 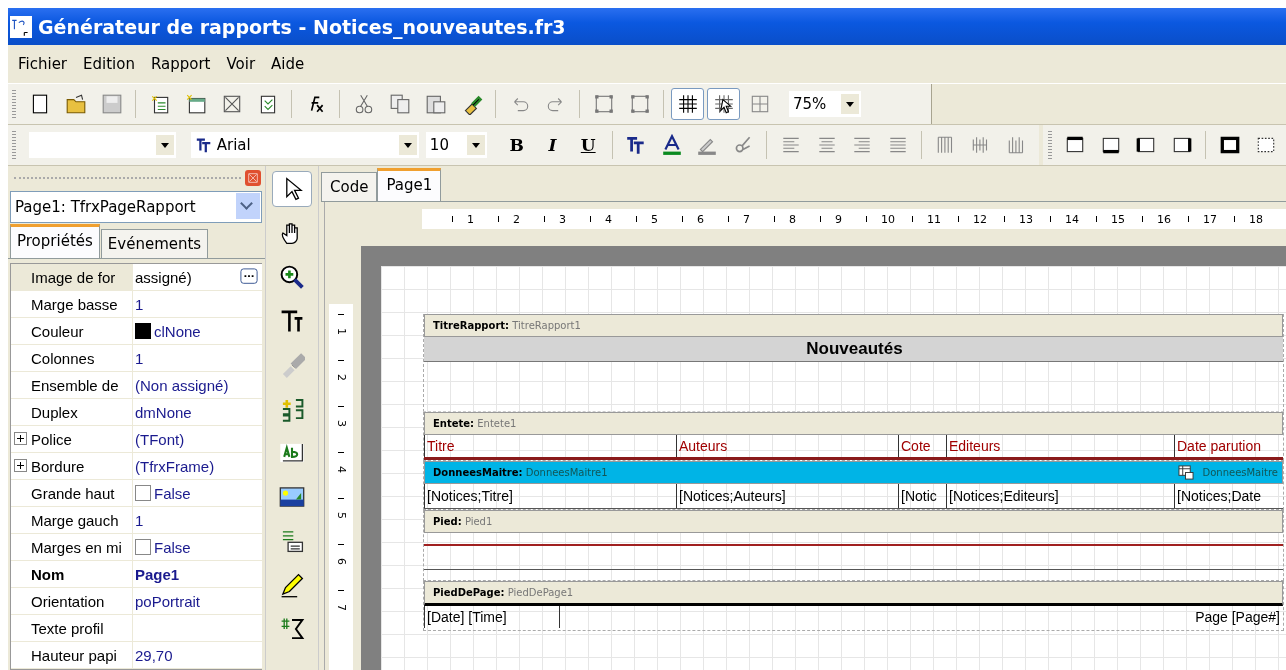 What do you see at coordinates (304, 145) in the screenshot?
I see `font-dropdown: Arial` at bounding box center [304, 145].